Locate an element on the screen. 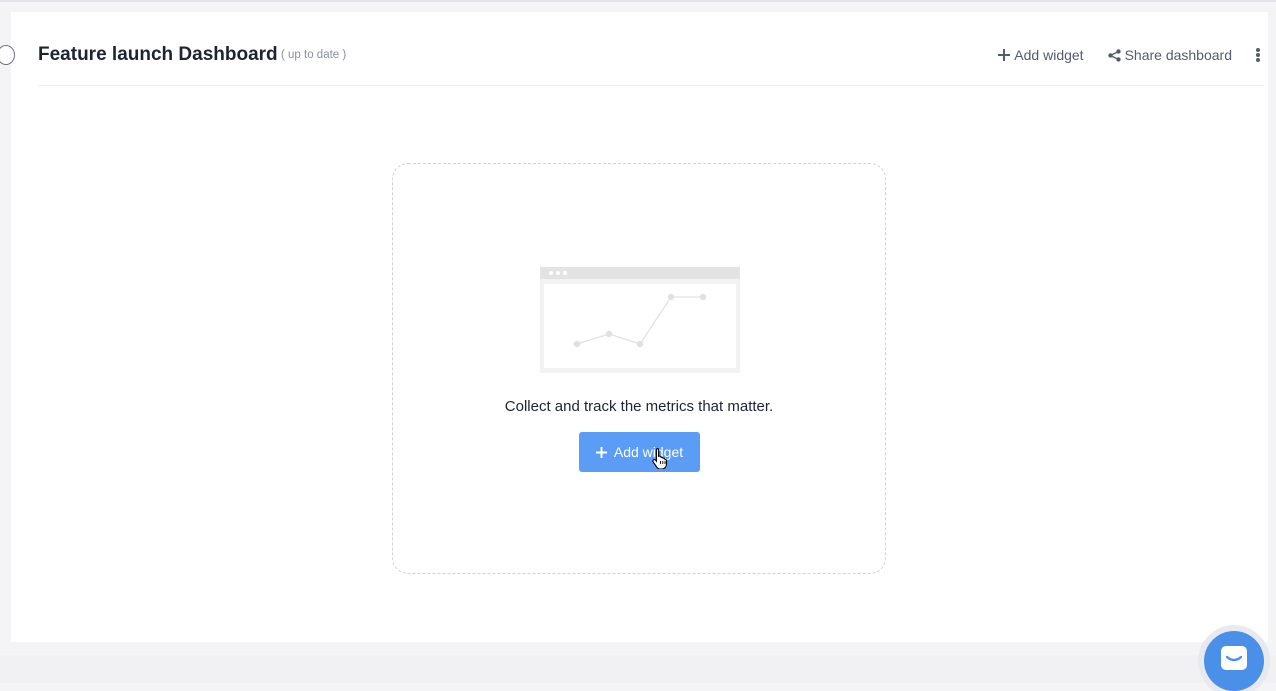 The width and height of the screenshot is (1276, 691). add-widget-link: Add widget is located at coordinates (1041, 55).